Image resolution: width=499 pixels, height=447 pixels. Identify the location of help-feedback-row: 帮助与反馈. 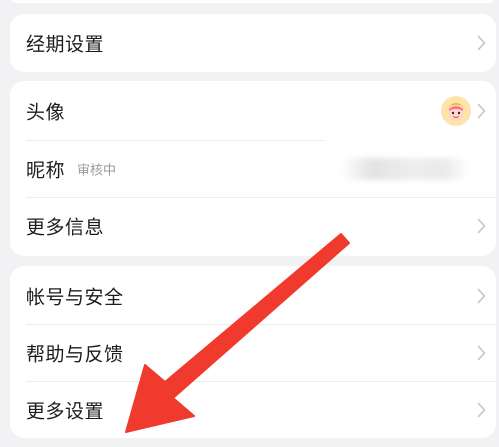
(253, 353).